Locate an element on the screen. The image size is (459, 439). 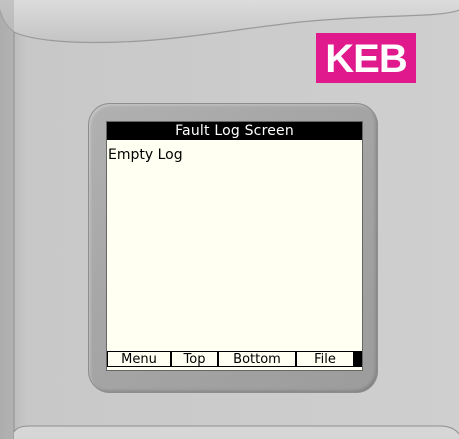
softkey-menu-bar: Menu Top Bottom File is located at coordinates (234, 359).